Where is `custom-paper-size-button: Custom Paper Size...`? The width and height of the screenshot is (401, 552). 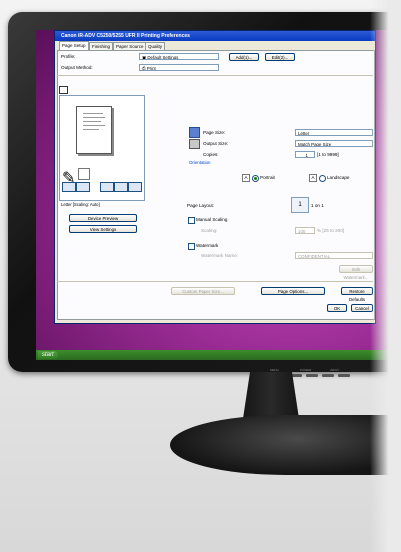
custom-paper-size-button: Custom Paper Size... is located at coordinates (203, 291).